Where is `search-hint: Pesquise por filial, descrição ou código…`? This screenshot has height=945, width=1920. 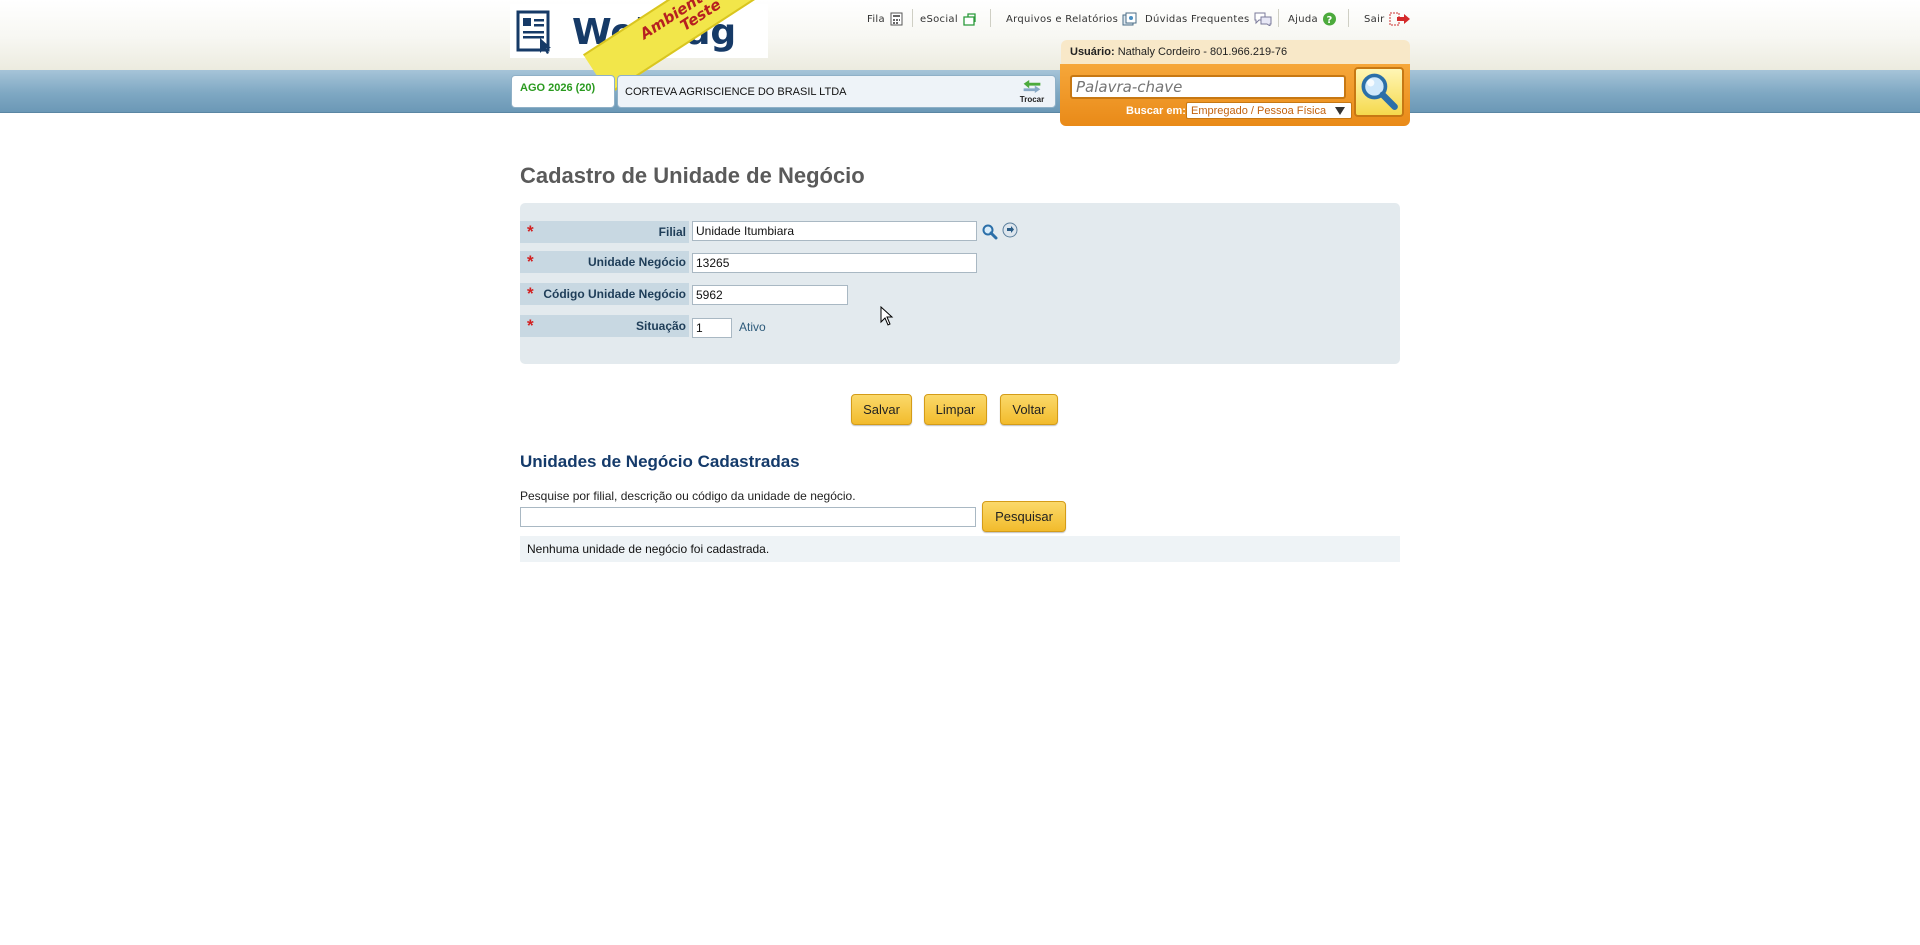 search-hint: Pesquise por filial, descrição ou código… is located at coordinates (688, 496).